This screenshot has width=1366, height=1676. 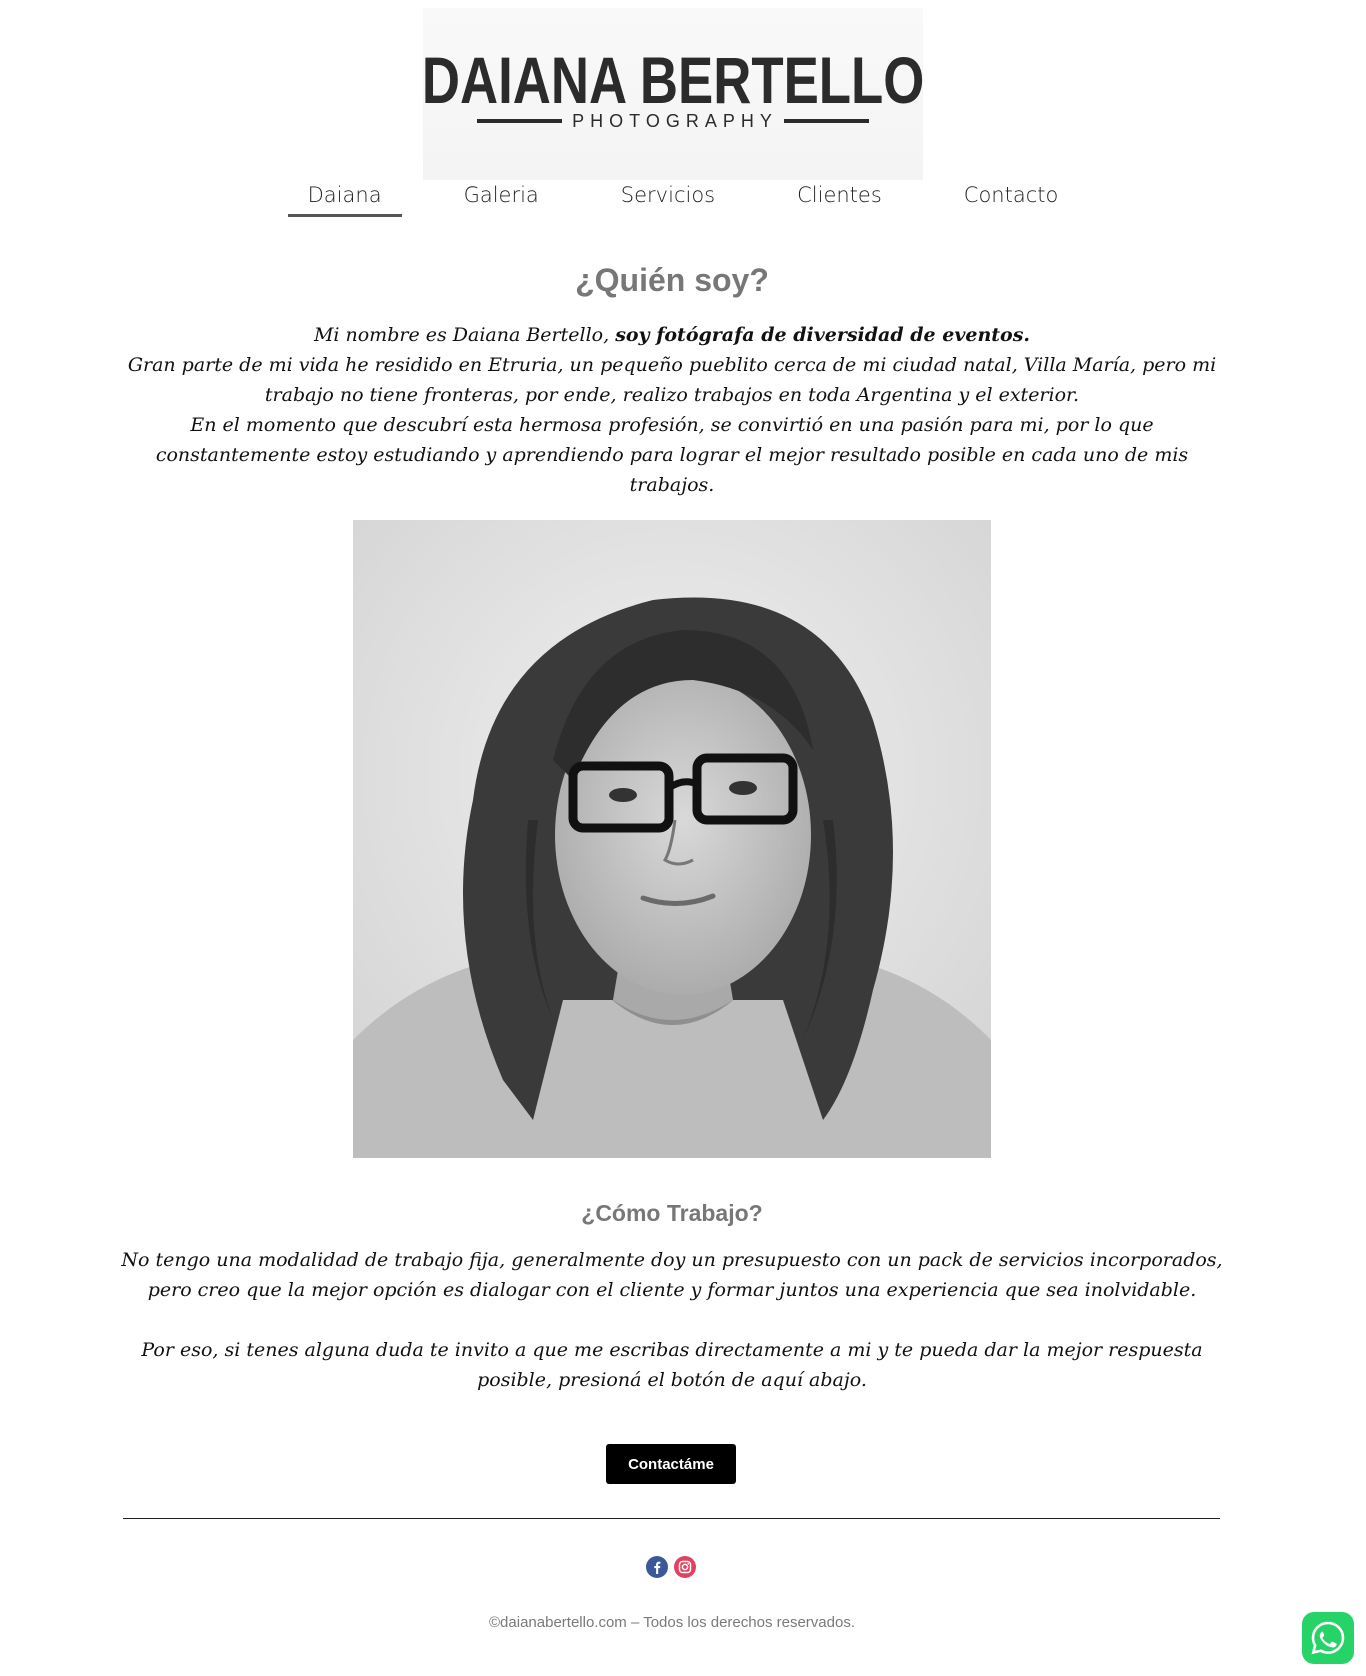 What do you see at coordinates (673, 79) in the screenshot?
I see `logo-name: DAIANA BERTELLO` at bounding box center [673, 79].